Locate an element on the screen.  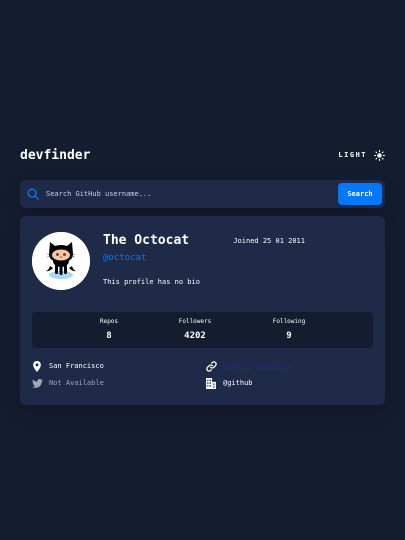
avatar is located at coordinates (61, 261).